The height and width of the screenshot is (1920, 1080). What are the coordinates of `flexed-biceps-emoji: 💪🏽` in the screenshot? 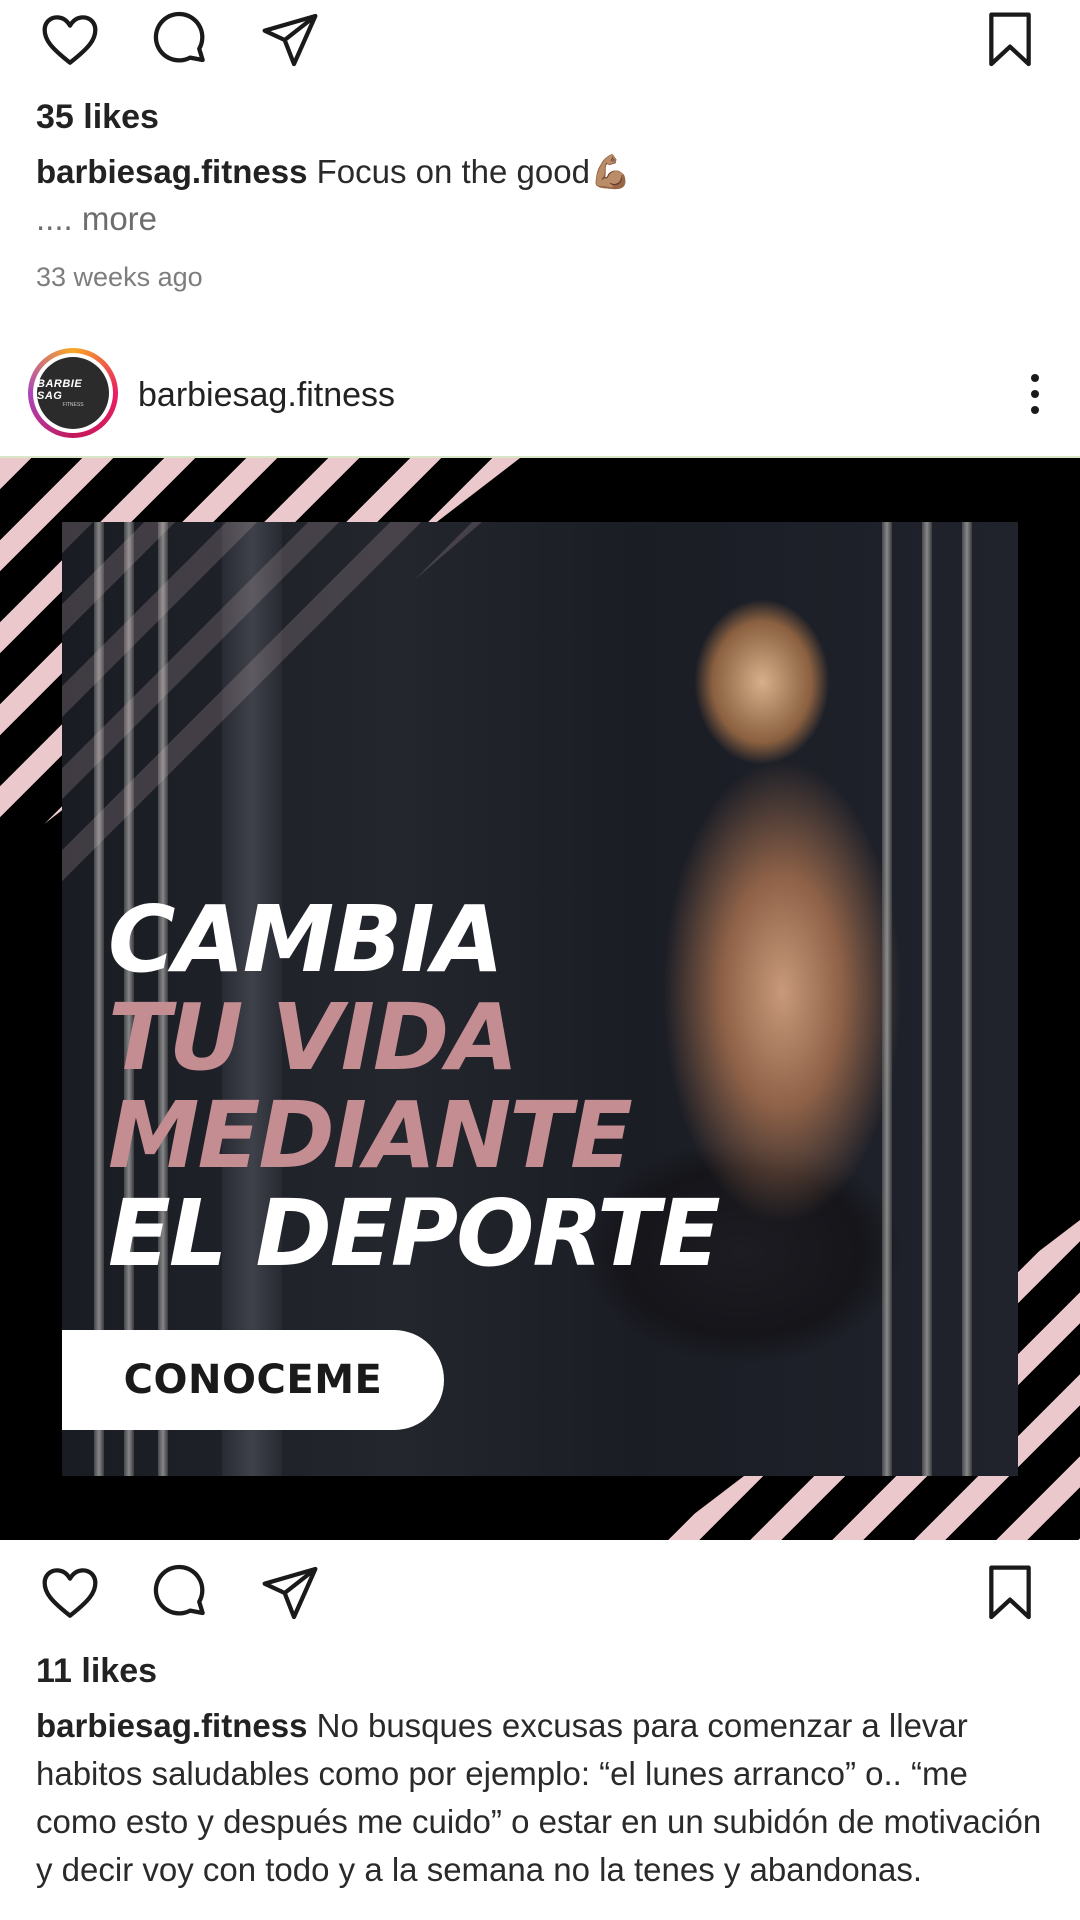 It's located at (610, 171).